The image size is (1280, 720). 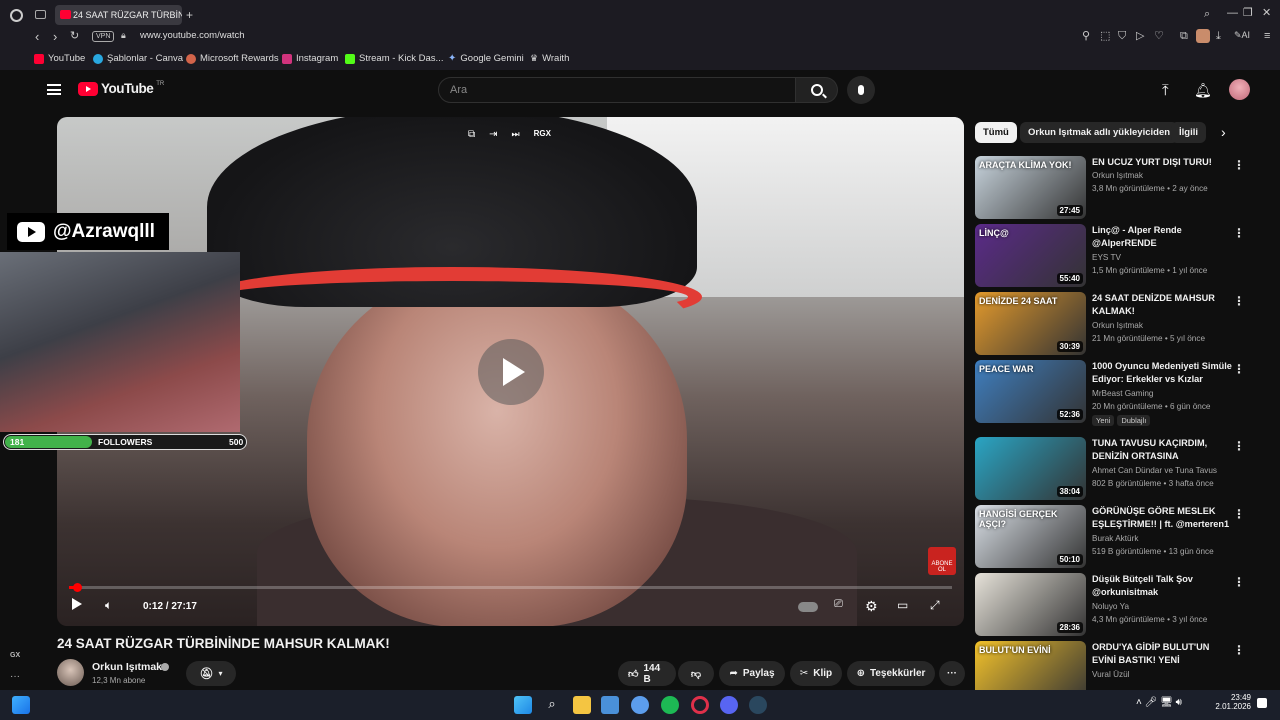 What do you see at coordinates (74, 36) in the screenshot?
I see `reload-icon: ↻` at bounding box center [74, 36].